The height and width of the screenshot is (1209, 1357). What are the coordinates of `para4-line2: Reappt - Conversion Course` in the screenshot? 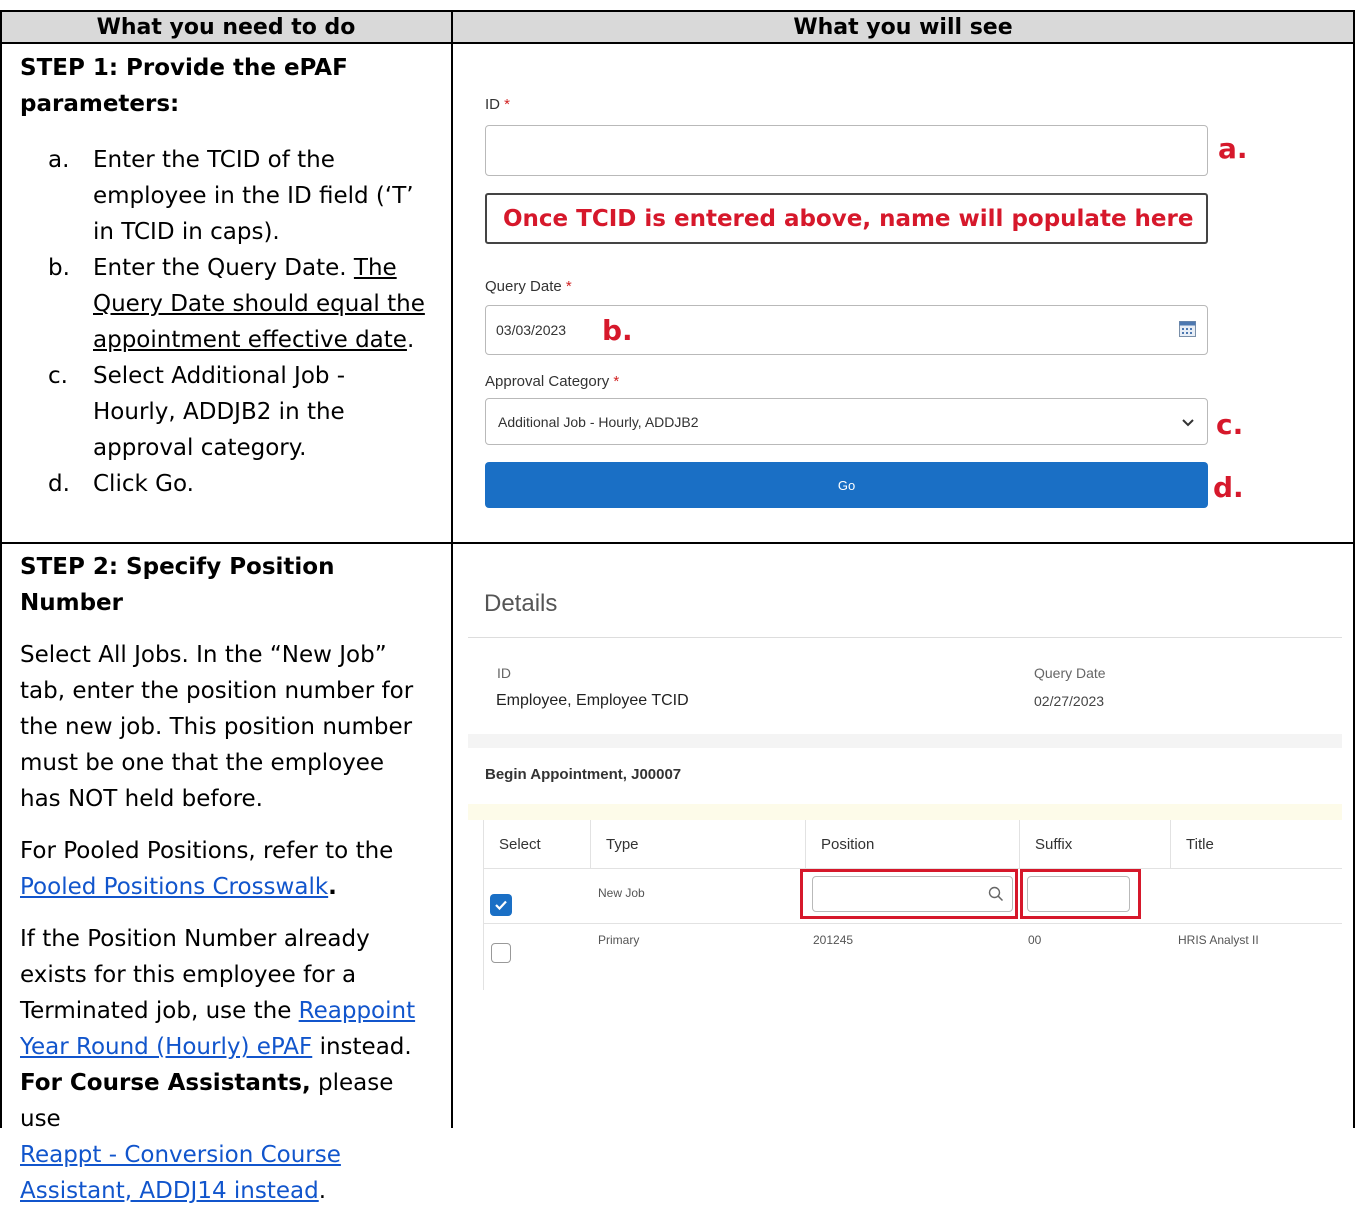 It's located at (230, 1155).